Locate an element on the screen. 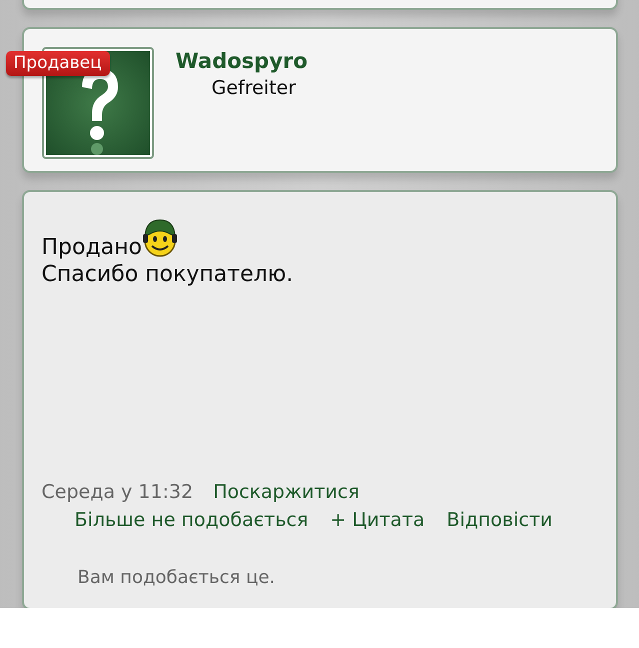 The height and width of the screenshot is (648, 639). username-link: Wadospyro is located at coordinates (242, 61).